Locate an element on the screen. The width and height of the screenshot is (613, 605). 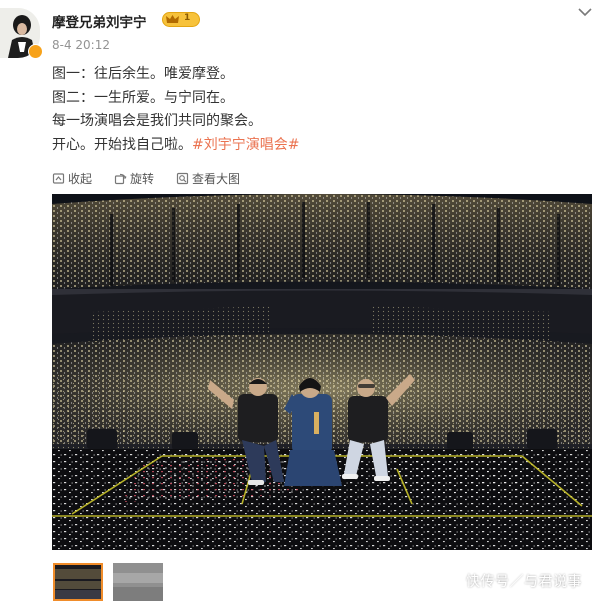
collapse-label: 收起 is located at coordinates (80, 179).